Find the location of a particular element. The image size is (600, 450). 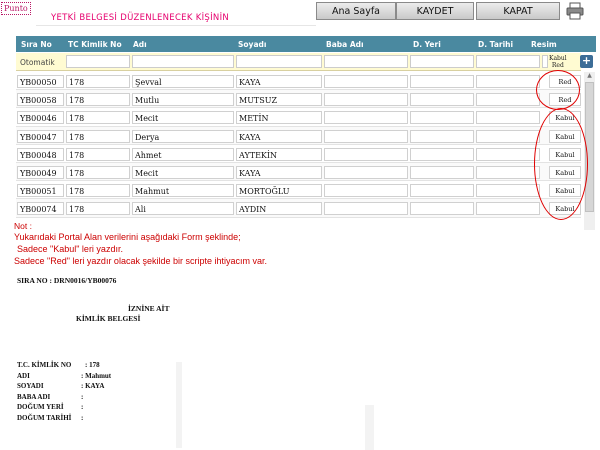

cell-ad: Ali is located at coordinates (183, 209).